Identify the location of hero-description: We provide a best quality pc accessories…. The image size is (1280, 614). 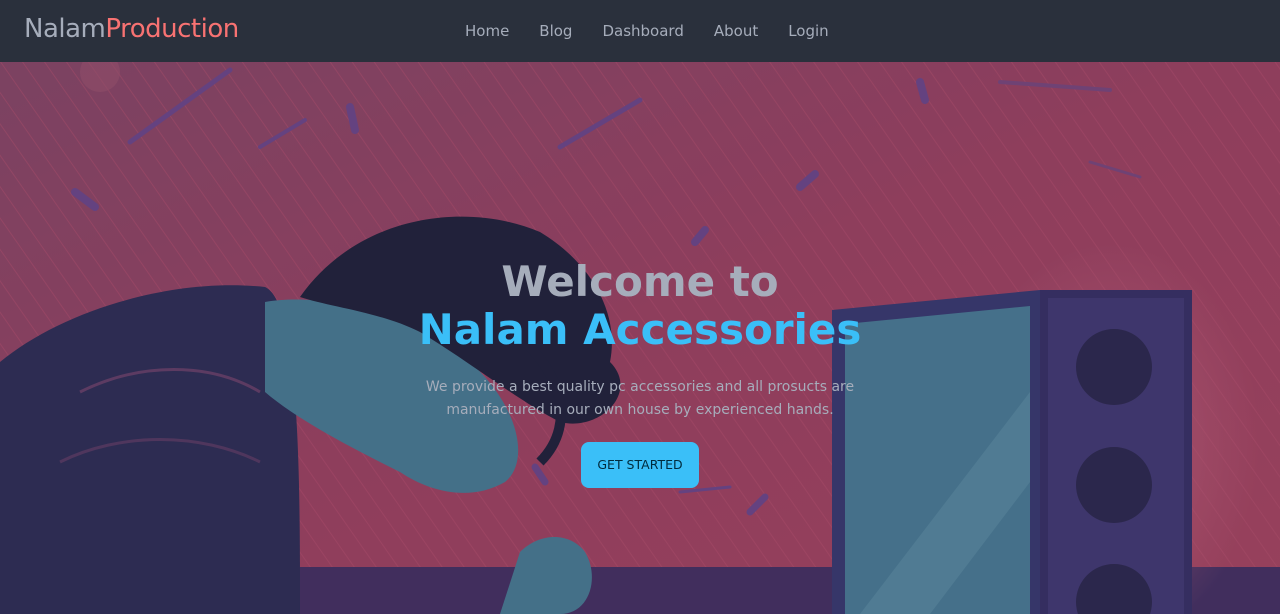
(640, 398).